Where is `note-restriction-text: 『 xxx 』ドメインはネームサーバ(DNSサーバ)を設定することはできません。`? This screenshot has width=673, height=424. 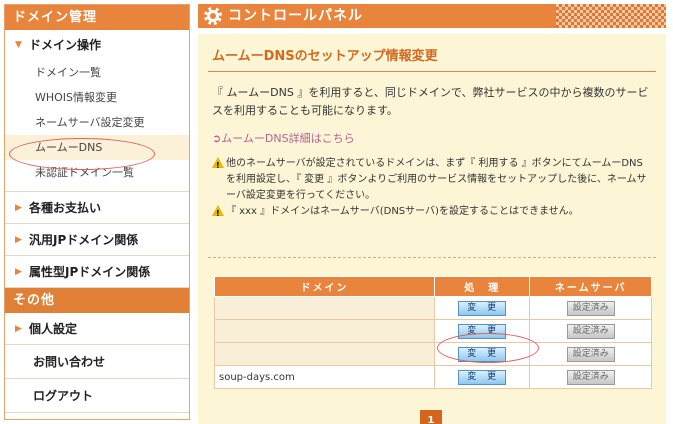 note-restriction-text: 『 xxx 』ドメインはネームサーバ(DNSサーバ)を設定することはできません。 is located at coordinates (402, 211).